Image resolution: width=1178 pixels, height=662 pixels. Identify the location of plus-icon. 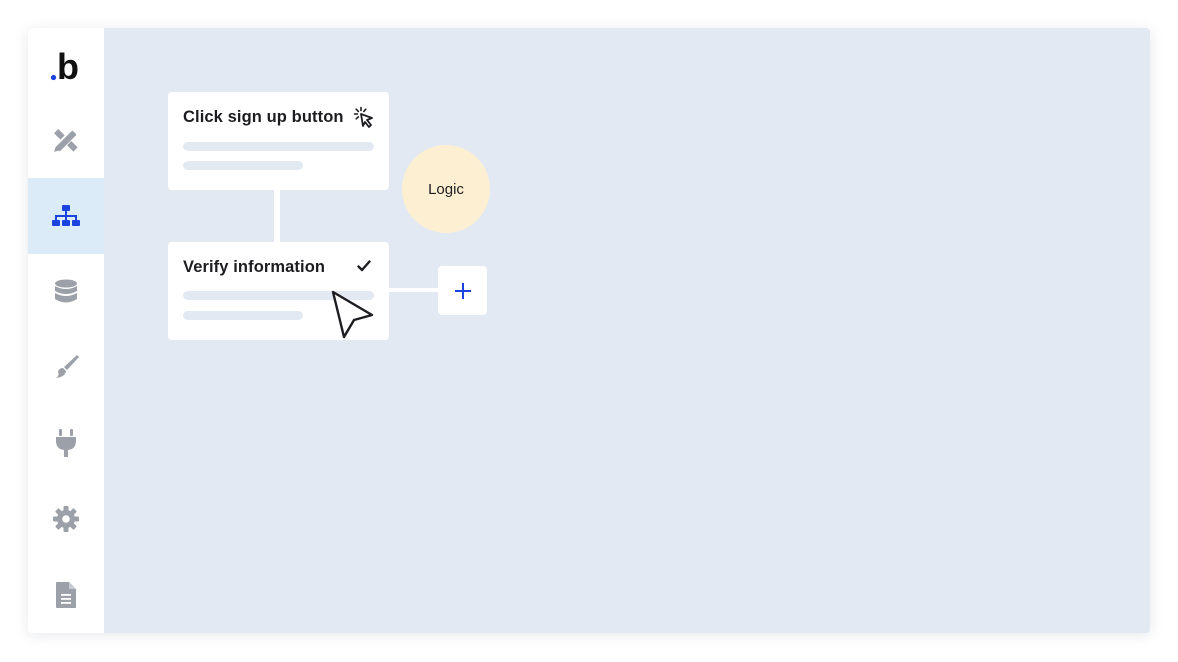
(462, 290).